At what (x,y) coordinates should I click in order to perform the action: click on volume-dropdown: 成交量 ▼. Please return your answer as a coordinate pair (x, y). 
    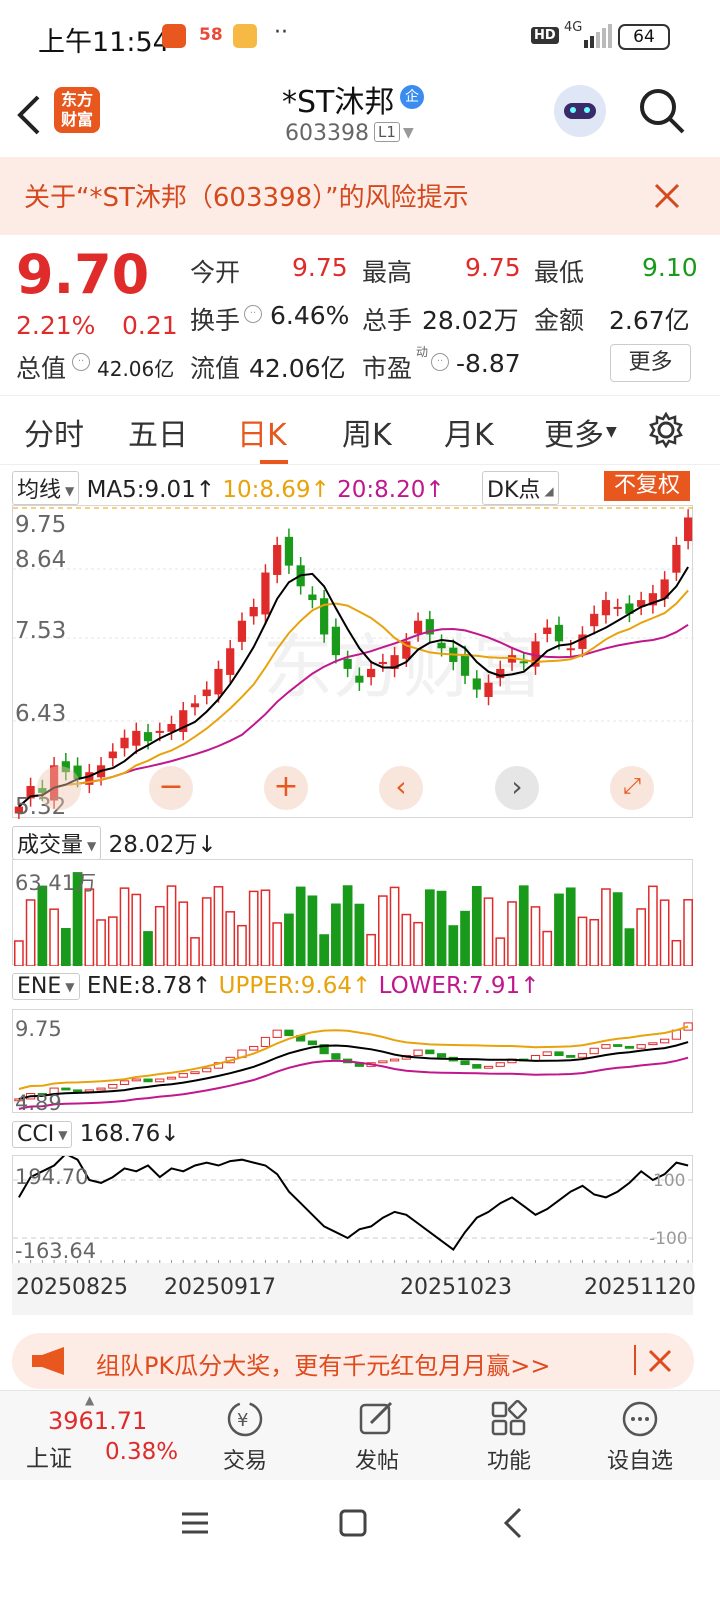
    Looking at the image, I should click on (57, 843).